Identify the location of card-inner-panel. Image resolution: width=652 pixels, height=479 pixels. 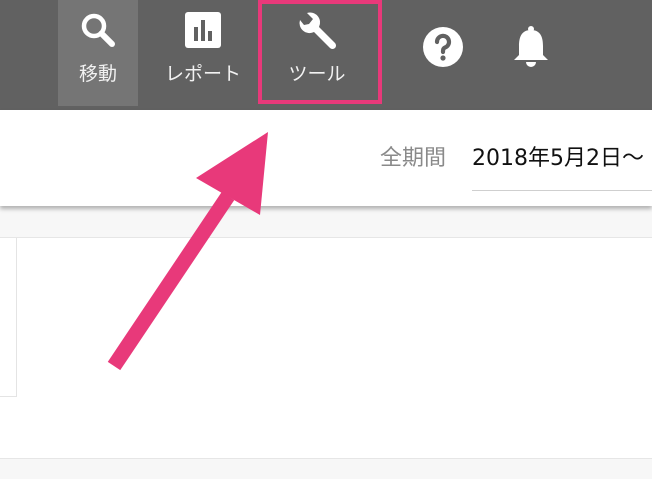
(8, 317).